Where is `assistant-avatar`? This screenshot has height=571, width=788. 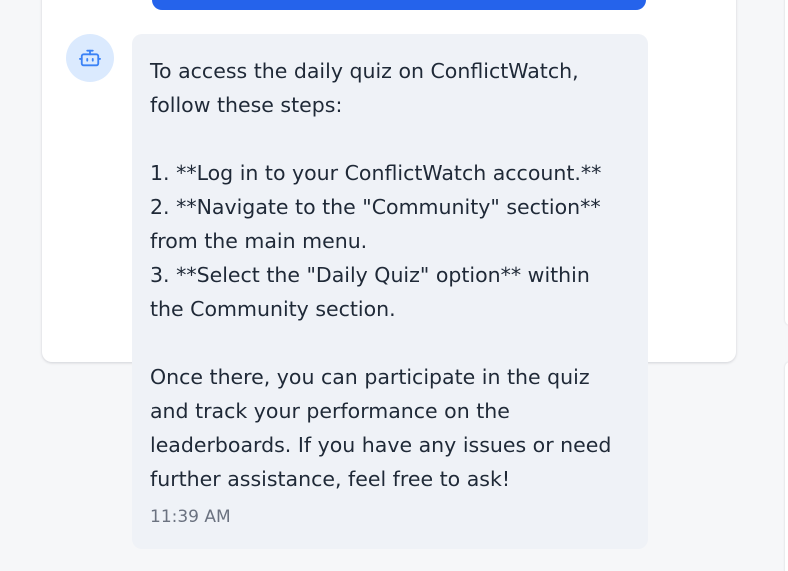 assistant-avatar is located at coordinates (90, 58).